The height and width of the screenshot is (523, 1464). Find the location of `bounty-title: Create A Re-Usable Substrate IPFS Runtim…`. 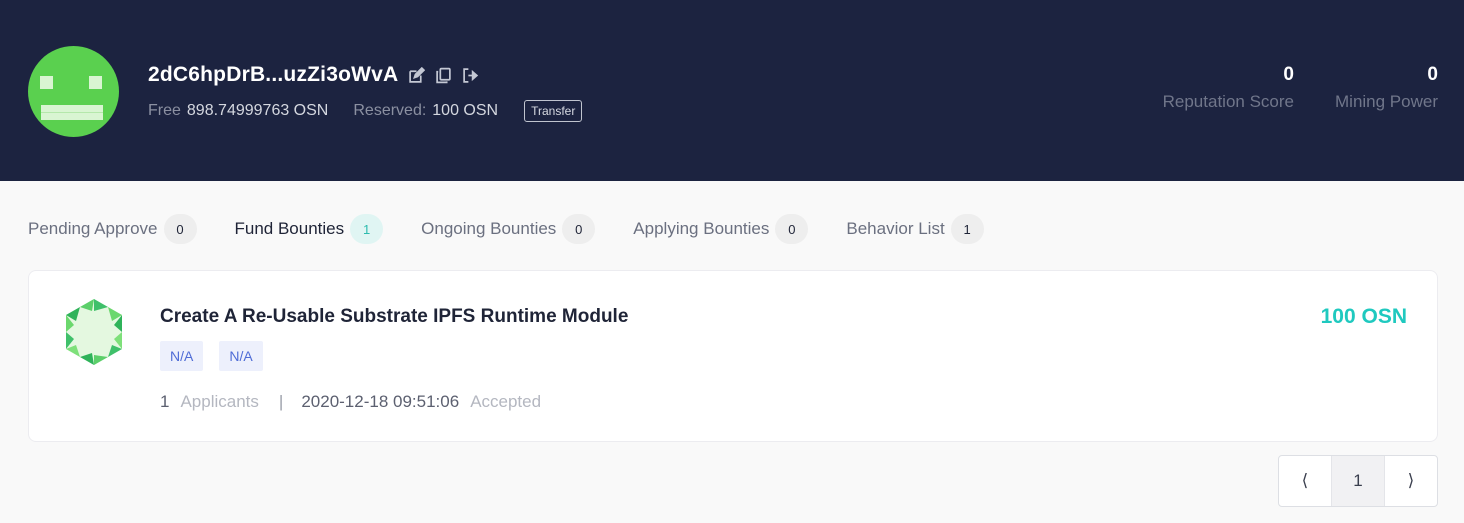

bounty-title: Create A Re-Usable Substrate IPFS Runtim… is located at coordinates (394, 317).